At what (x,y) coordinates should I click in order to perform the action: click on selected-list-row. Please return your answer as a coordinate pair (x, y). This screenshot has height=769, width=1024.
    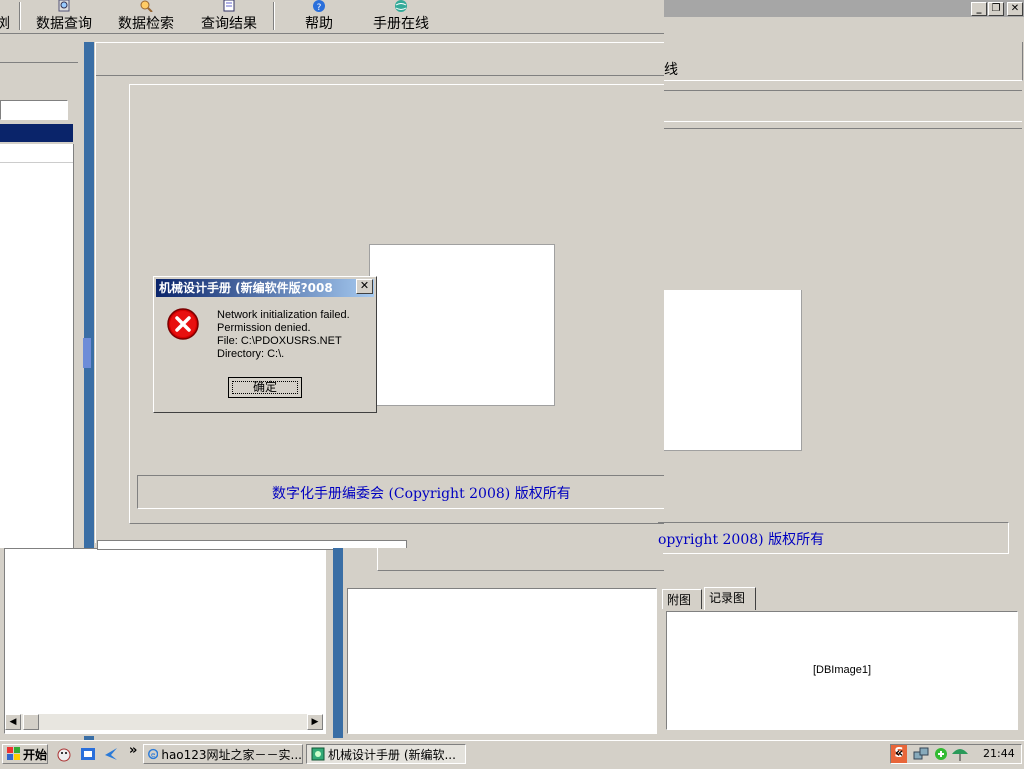
    Looking at the image, I should click on (36, 133).